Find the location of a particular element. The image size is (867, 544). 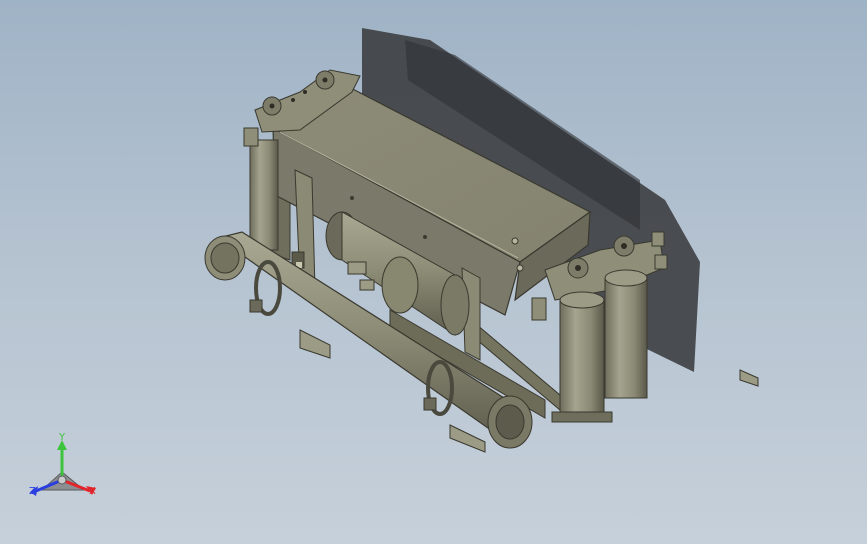

y-axis-label: Y is located at coordinates (62, 437).